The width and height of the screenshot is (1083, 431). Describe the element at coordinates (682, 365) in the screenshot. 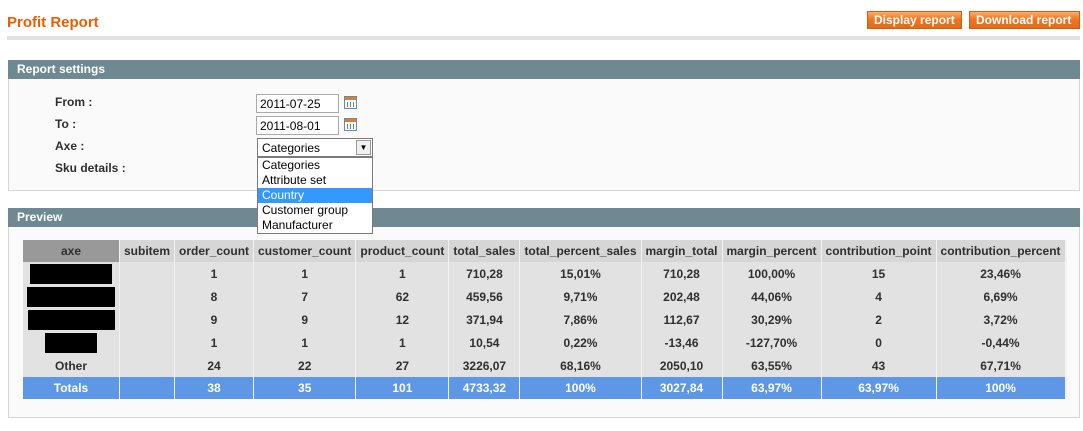

I see `cell-margin-total: 2050,10` at that location.